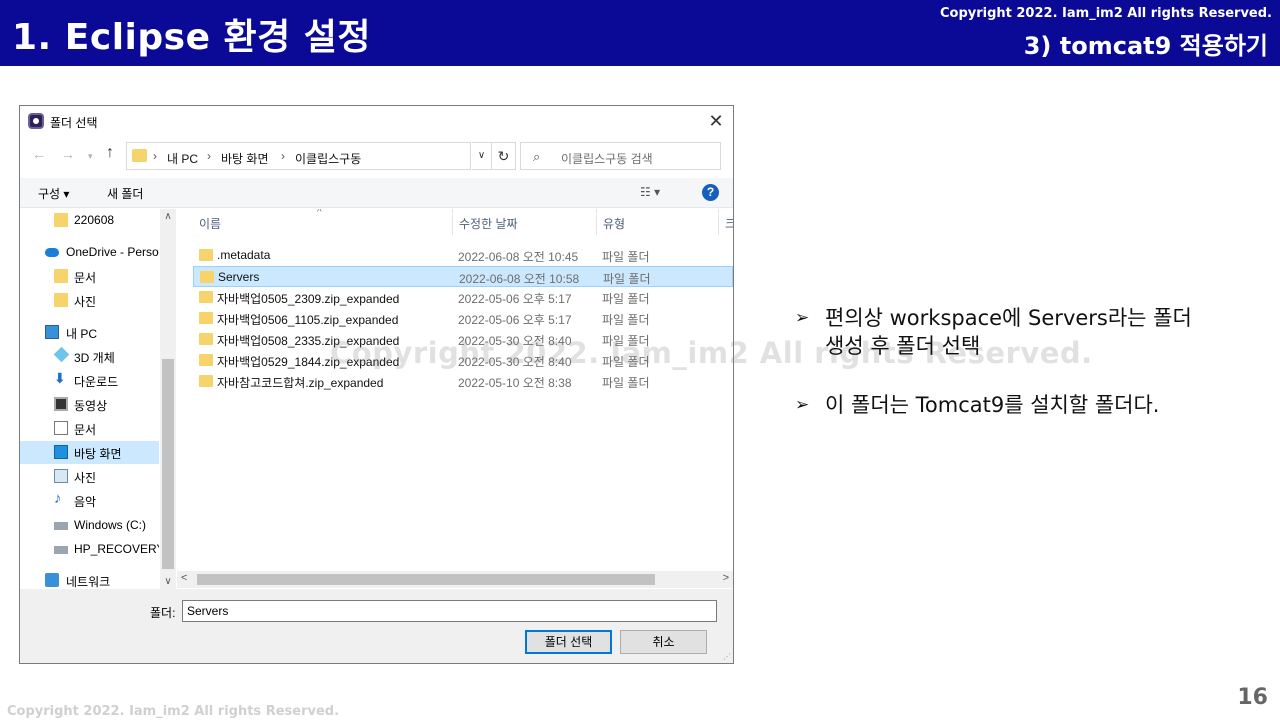 The height and width of the screenshot is (720, 1280). I want to click on sort-ascending-icon: ^, so click(319, 213).